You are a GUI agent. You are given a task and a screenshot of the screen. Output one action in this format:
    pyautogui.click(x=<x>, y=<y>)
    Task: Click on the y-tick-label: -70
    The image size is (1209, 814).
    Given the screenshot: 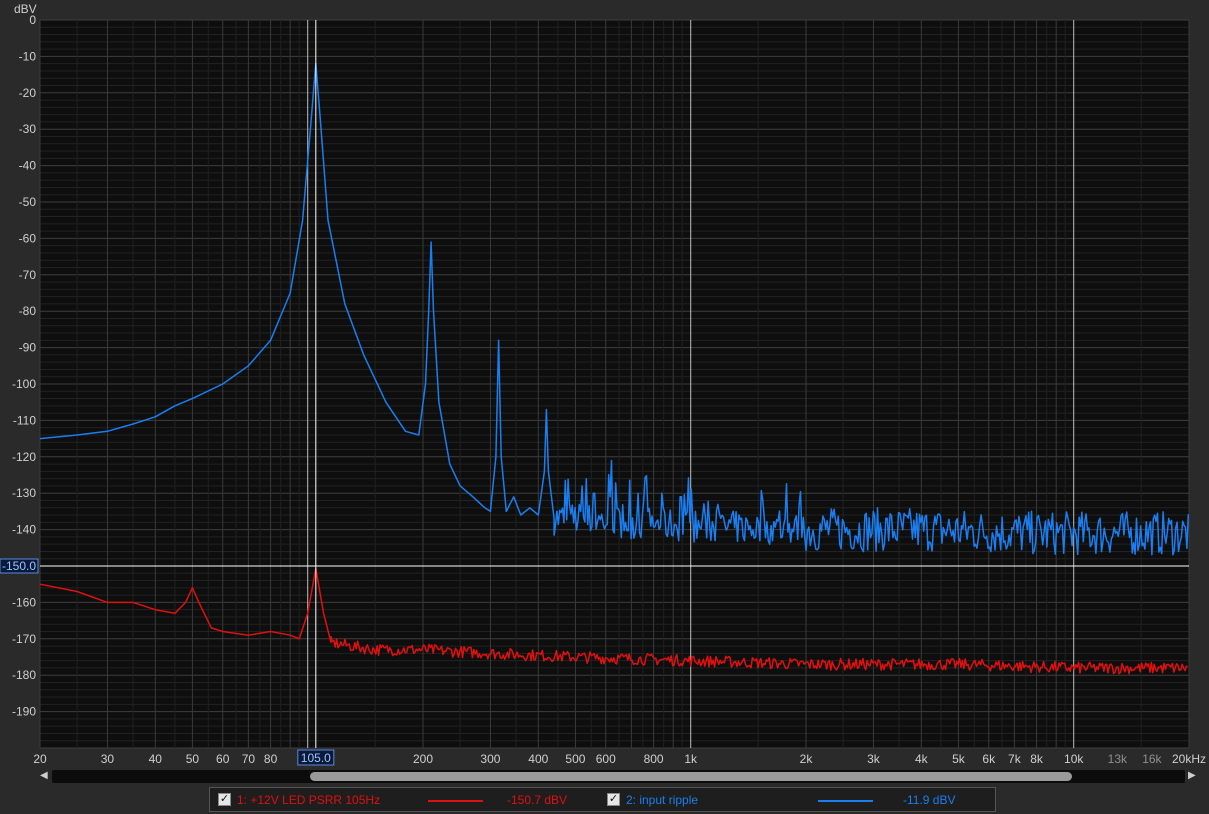 What is the action you would take?
    pyautogui.click(x=28, y=275)
    